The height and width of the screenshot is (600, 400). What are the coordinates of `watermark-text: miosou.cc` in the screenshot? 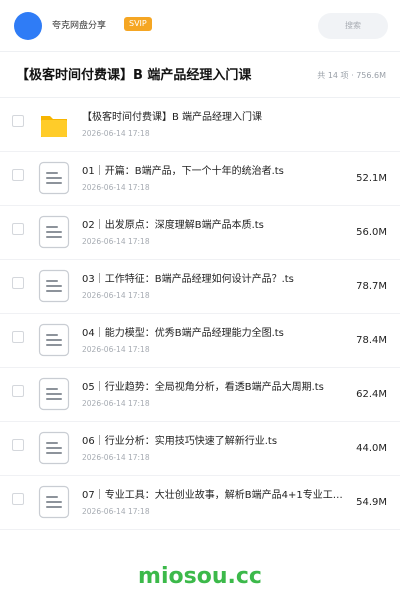 It's located at (200, 576).